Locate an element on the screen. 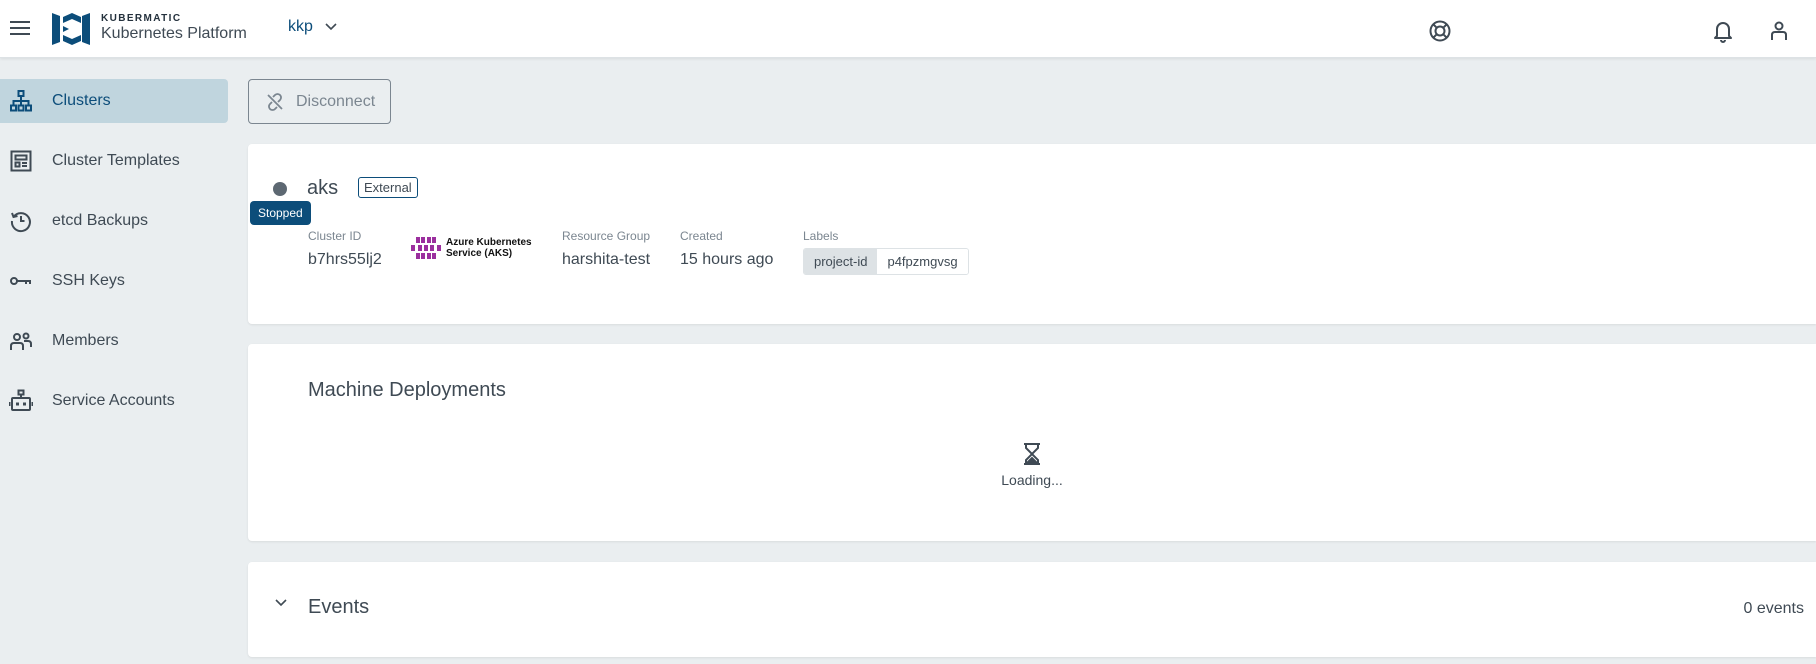 The image size is (1816, 664). disconnect-button: Disconnect is located at coordinates (319, 101).